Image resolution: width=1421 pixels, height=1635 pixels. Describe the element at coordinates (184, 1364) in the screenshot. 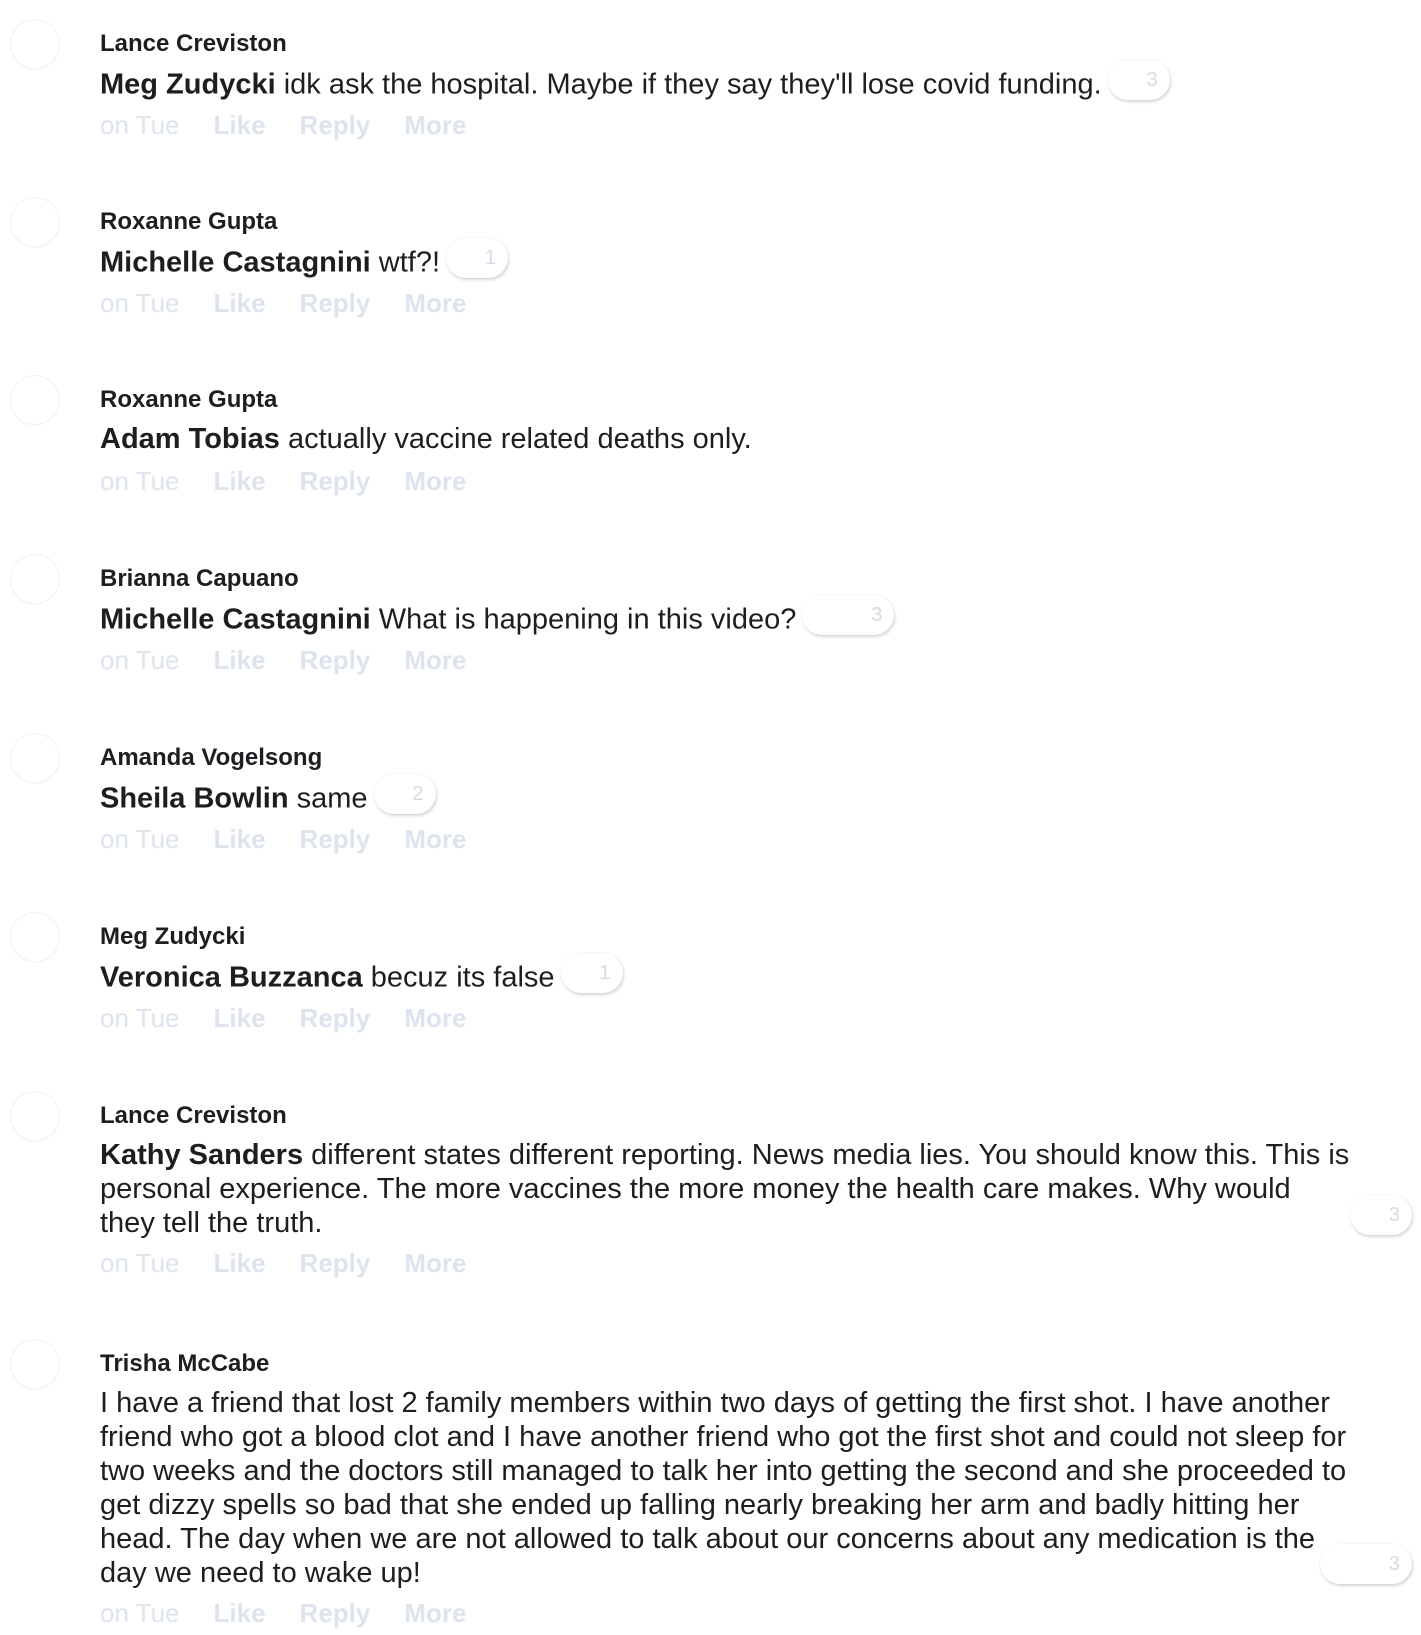

I see `comment-author: Trisha McCabe` at that location.